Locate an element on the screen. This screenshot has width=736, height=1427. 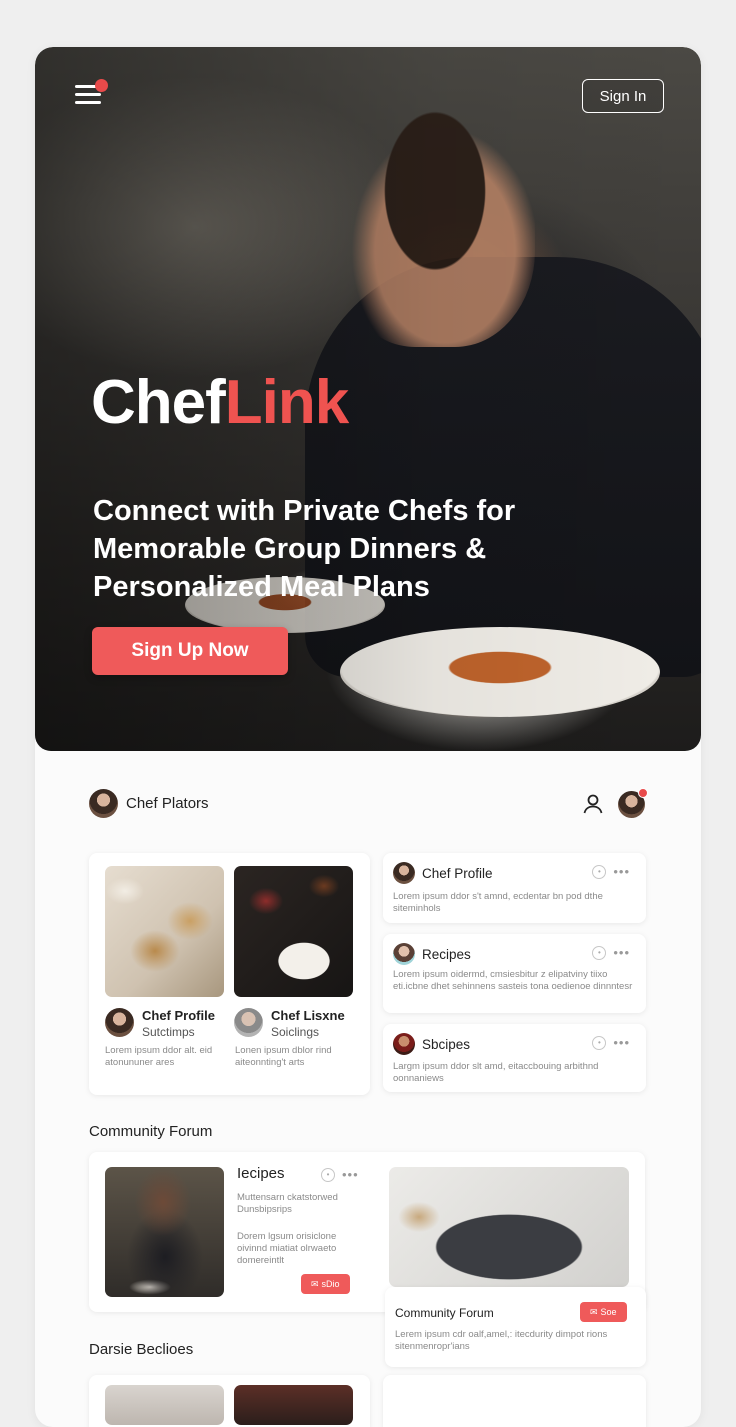
brand-name-main: Chef is located at coordinates (158, 402).